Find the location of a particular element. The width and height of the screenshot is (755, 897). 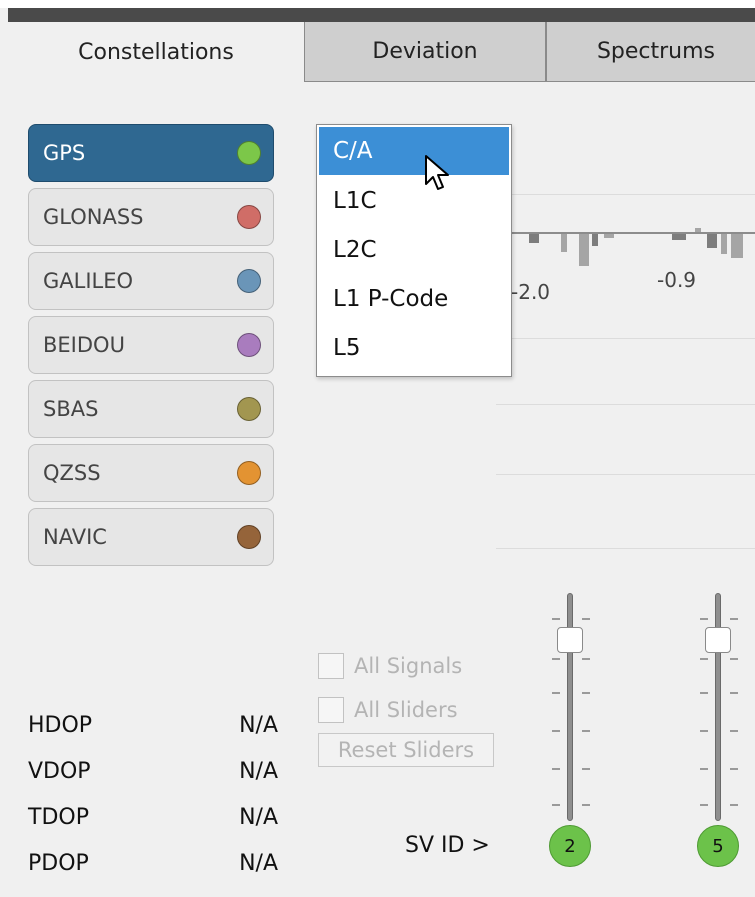

tab-label: Deviation is located at coordinates (425, 51).